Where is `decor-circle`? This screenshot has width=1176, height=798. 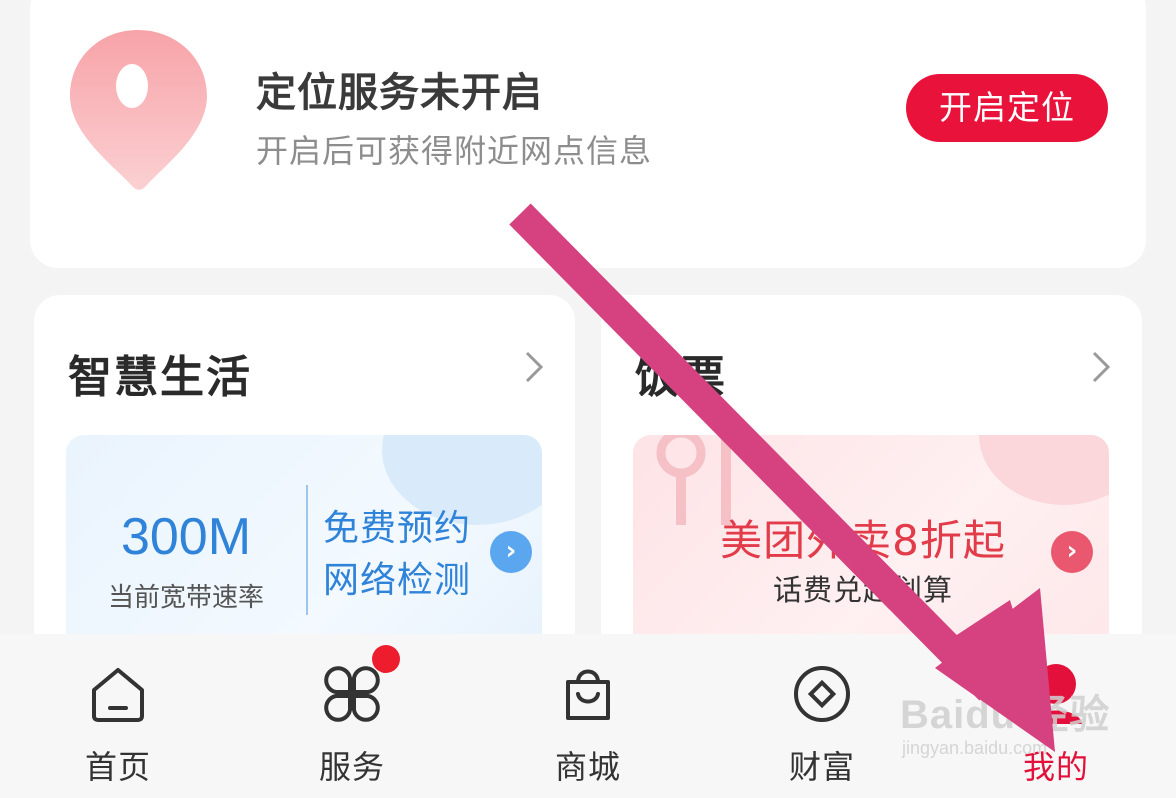
decor-circle is located at coordinates (1044, 470).